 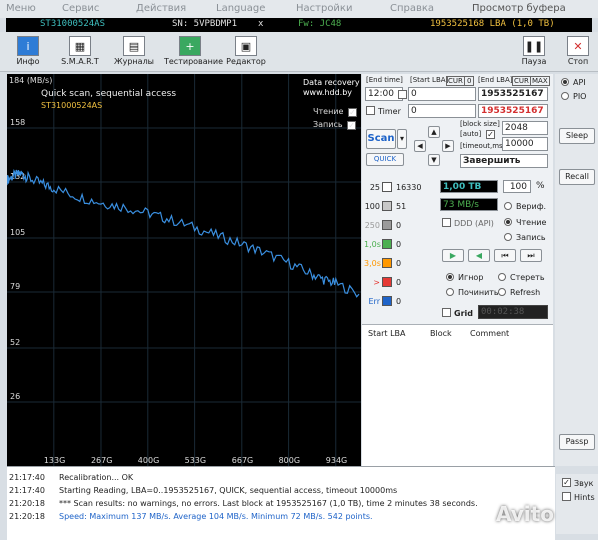 I want to click on speed-value: 73 MB/s, so click(x=469, y=204).